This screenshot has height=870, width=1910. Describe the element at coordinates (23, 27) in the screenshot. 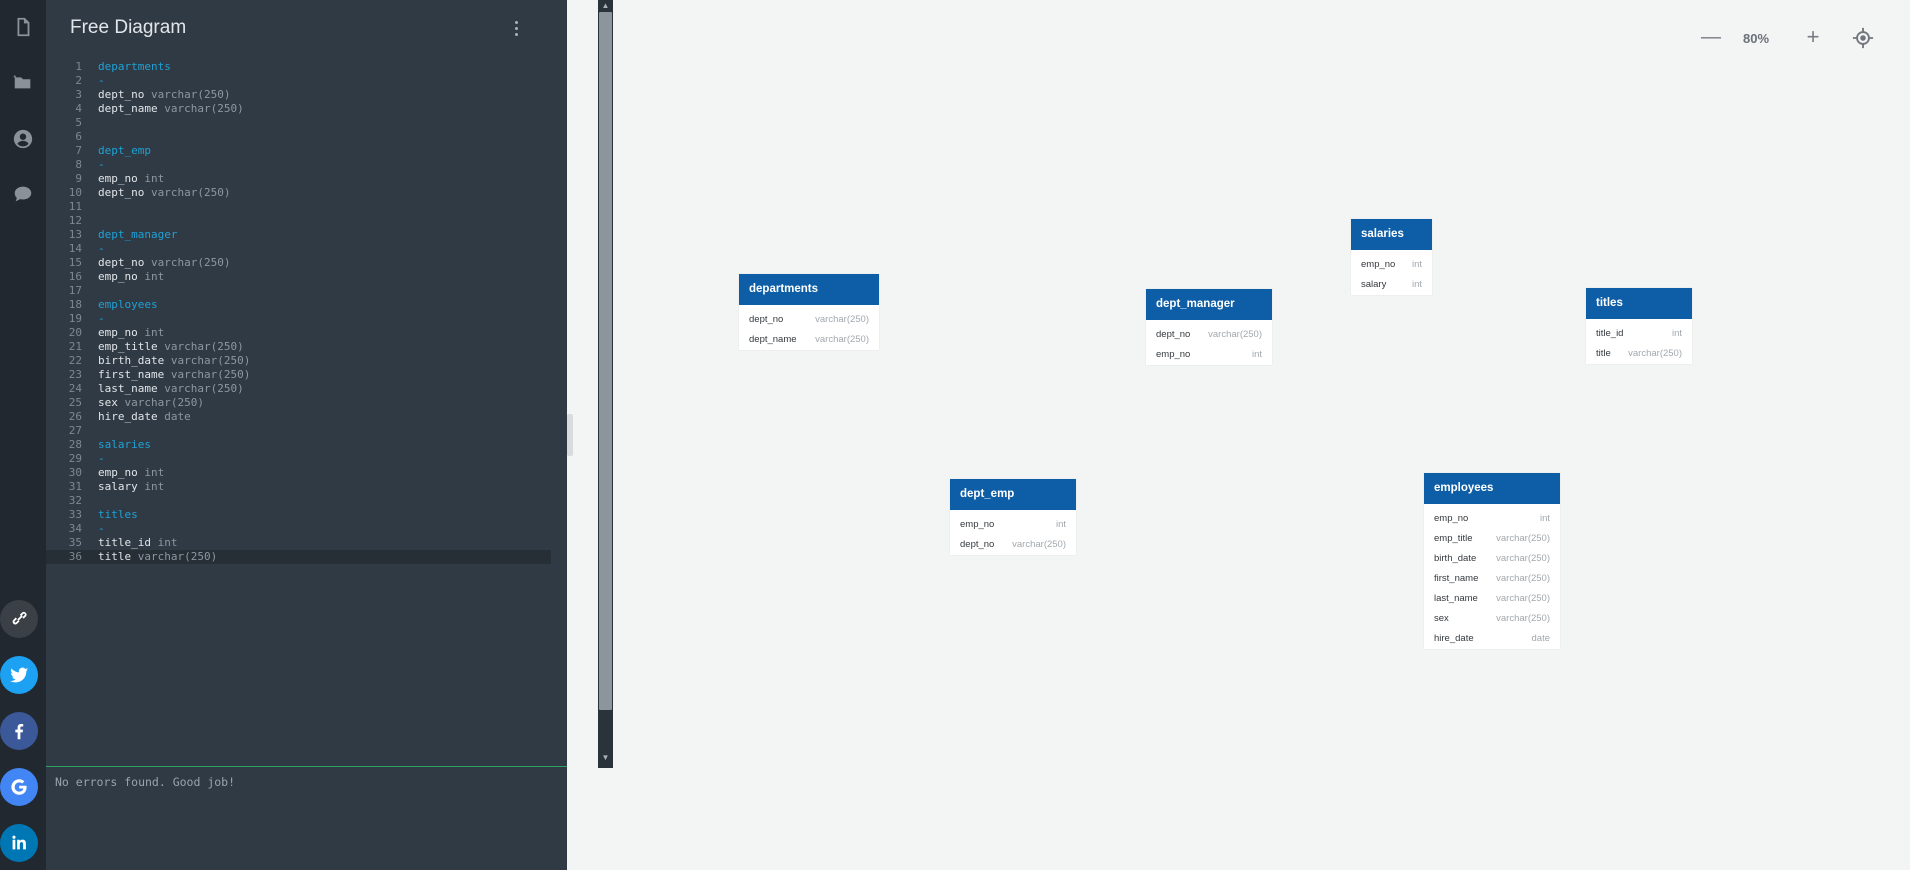

I see `document-icon` at that location.